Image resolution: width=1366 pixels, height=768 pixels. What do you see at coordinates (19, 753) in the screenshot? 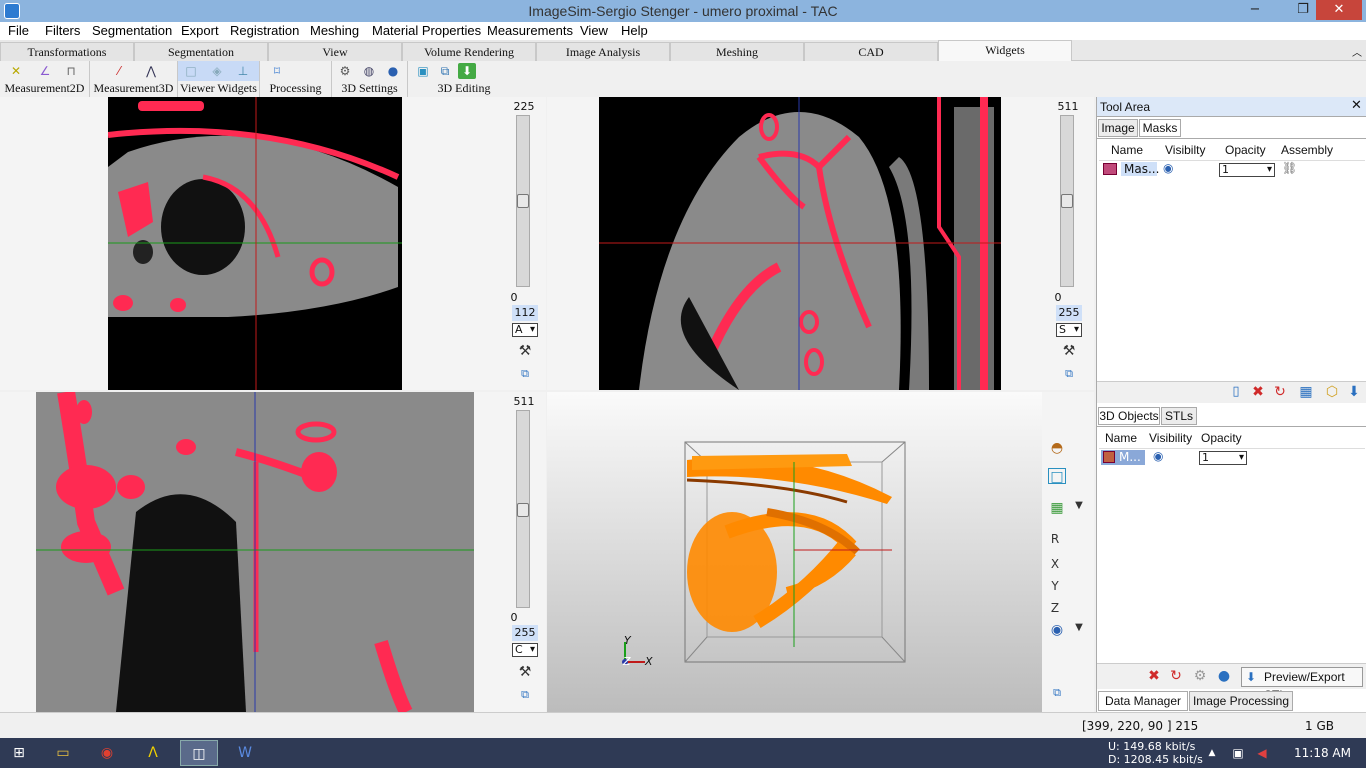
I see `windows-start-icon: ⊞` at bounding box center [19, 753].